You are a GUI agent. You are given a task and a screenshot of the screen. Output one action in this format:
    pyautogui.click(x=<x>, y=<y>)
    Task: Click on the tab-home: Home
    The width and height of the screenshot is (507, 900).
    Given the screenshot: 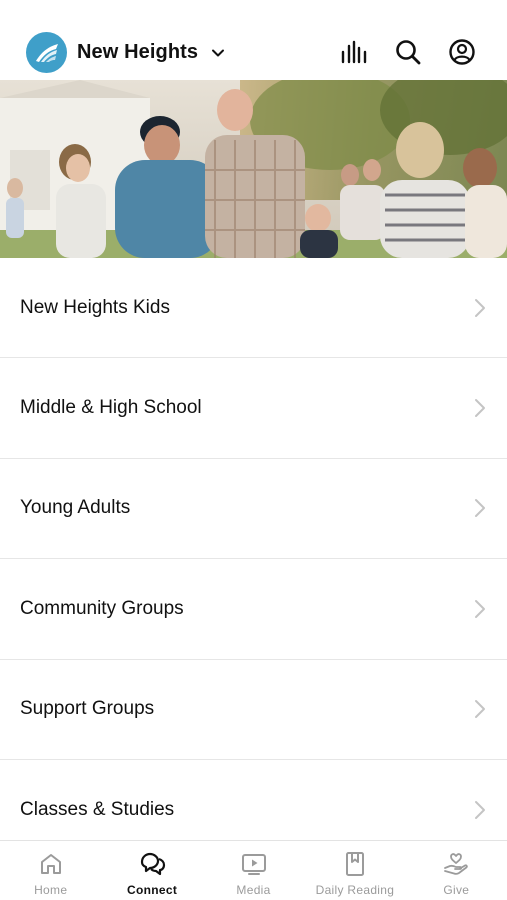 What is the action you would take?
    pyautogui.click(x=50, y=870)
    